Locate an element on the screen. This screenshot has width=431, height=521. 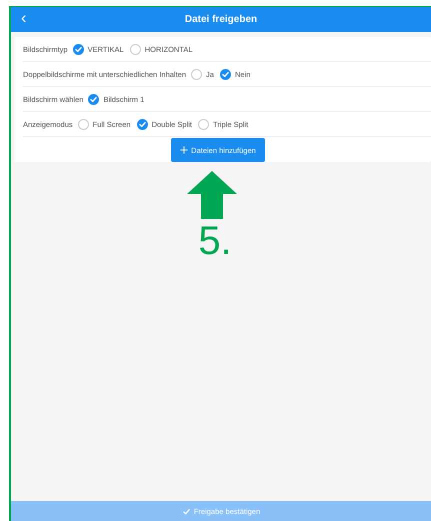
up-arrow-icon is located at coordinates (212, 195).